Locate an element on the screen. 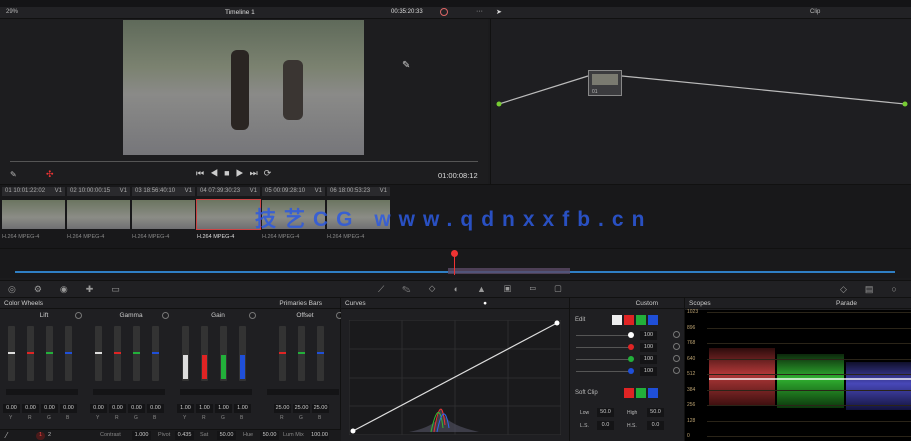 The image size is (911, 441). palette-icons-right: ◇▤○ is located at coordinates (875, 289).